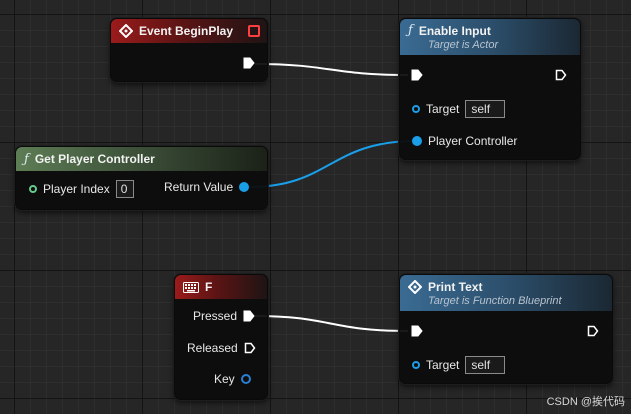 This screenshot has width=631, height=414. I want to click on node-title: Event BeginPlay, so click(186, 31).